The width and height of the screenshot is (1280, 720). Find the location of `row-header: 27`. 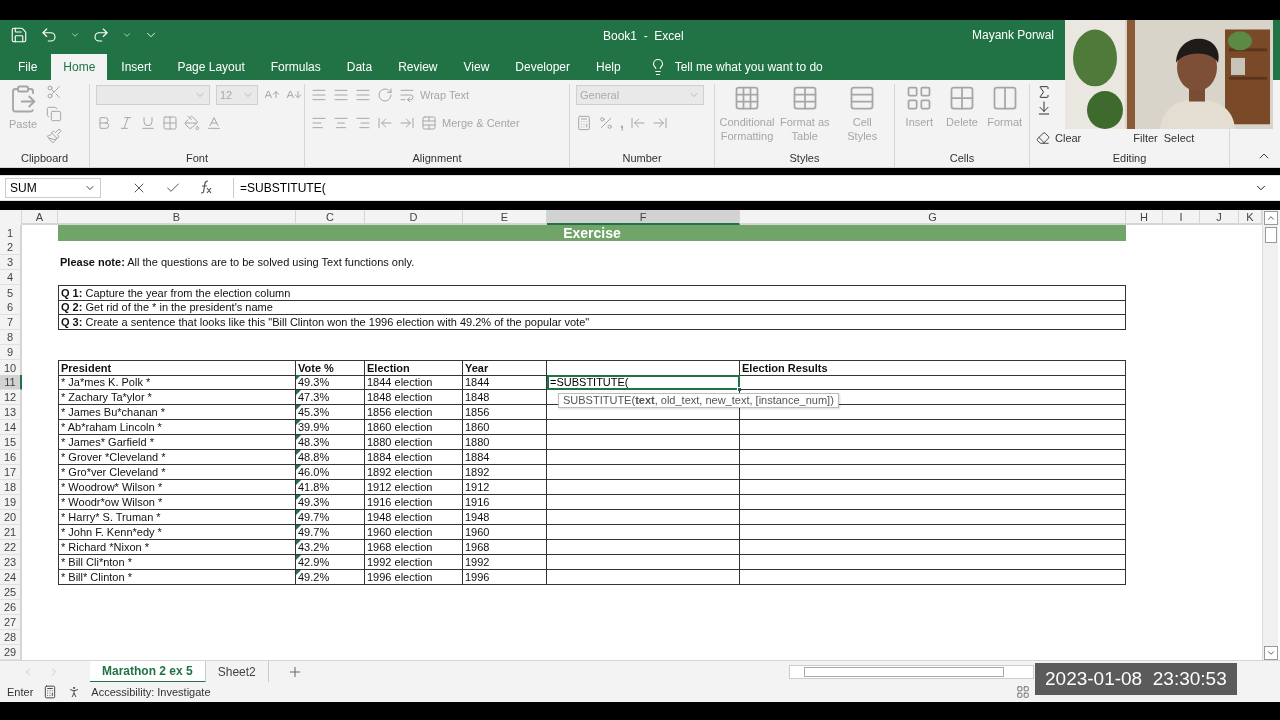

row-header: 27 is located at coordinates (11, 622).